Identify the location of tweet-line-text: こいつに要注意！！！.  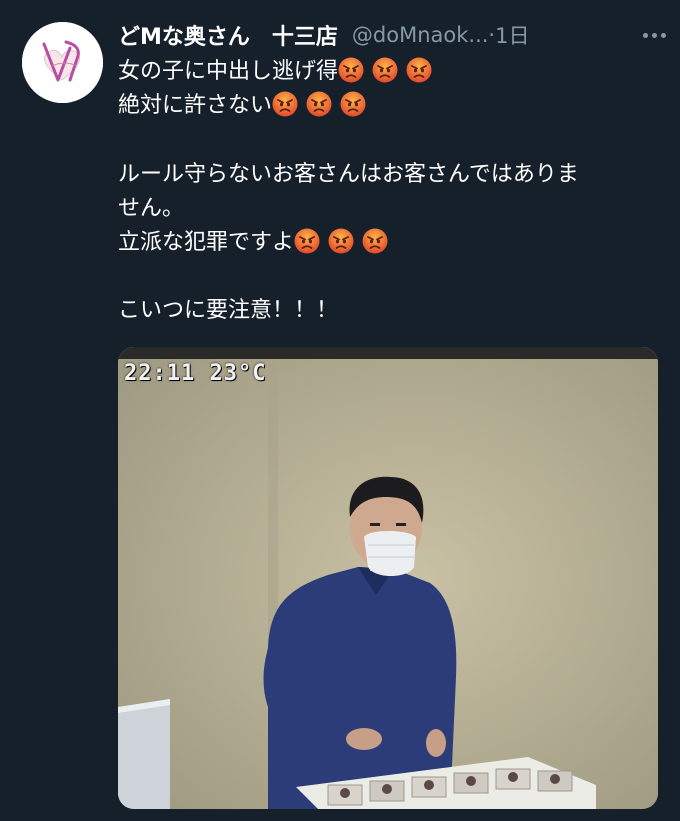
(228, 311).